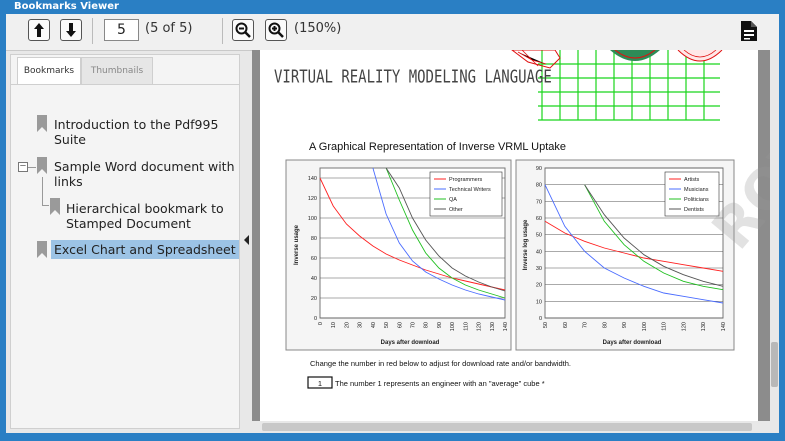 Image resolution: width=785 pixels, height=441 pixels. What do you see at coordinates (692, 180) in the screenshot?
I see `legend-label: Artists` at bounding box center [692, 180].